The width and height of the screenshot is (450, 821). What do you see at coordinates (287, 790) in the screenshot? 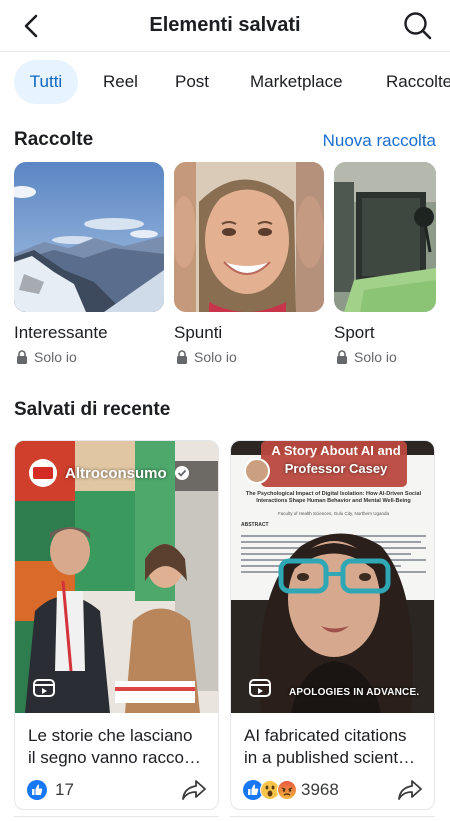
I see `angry-reaction-icon` at bounding box center [287, 790].